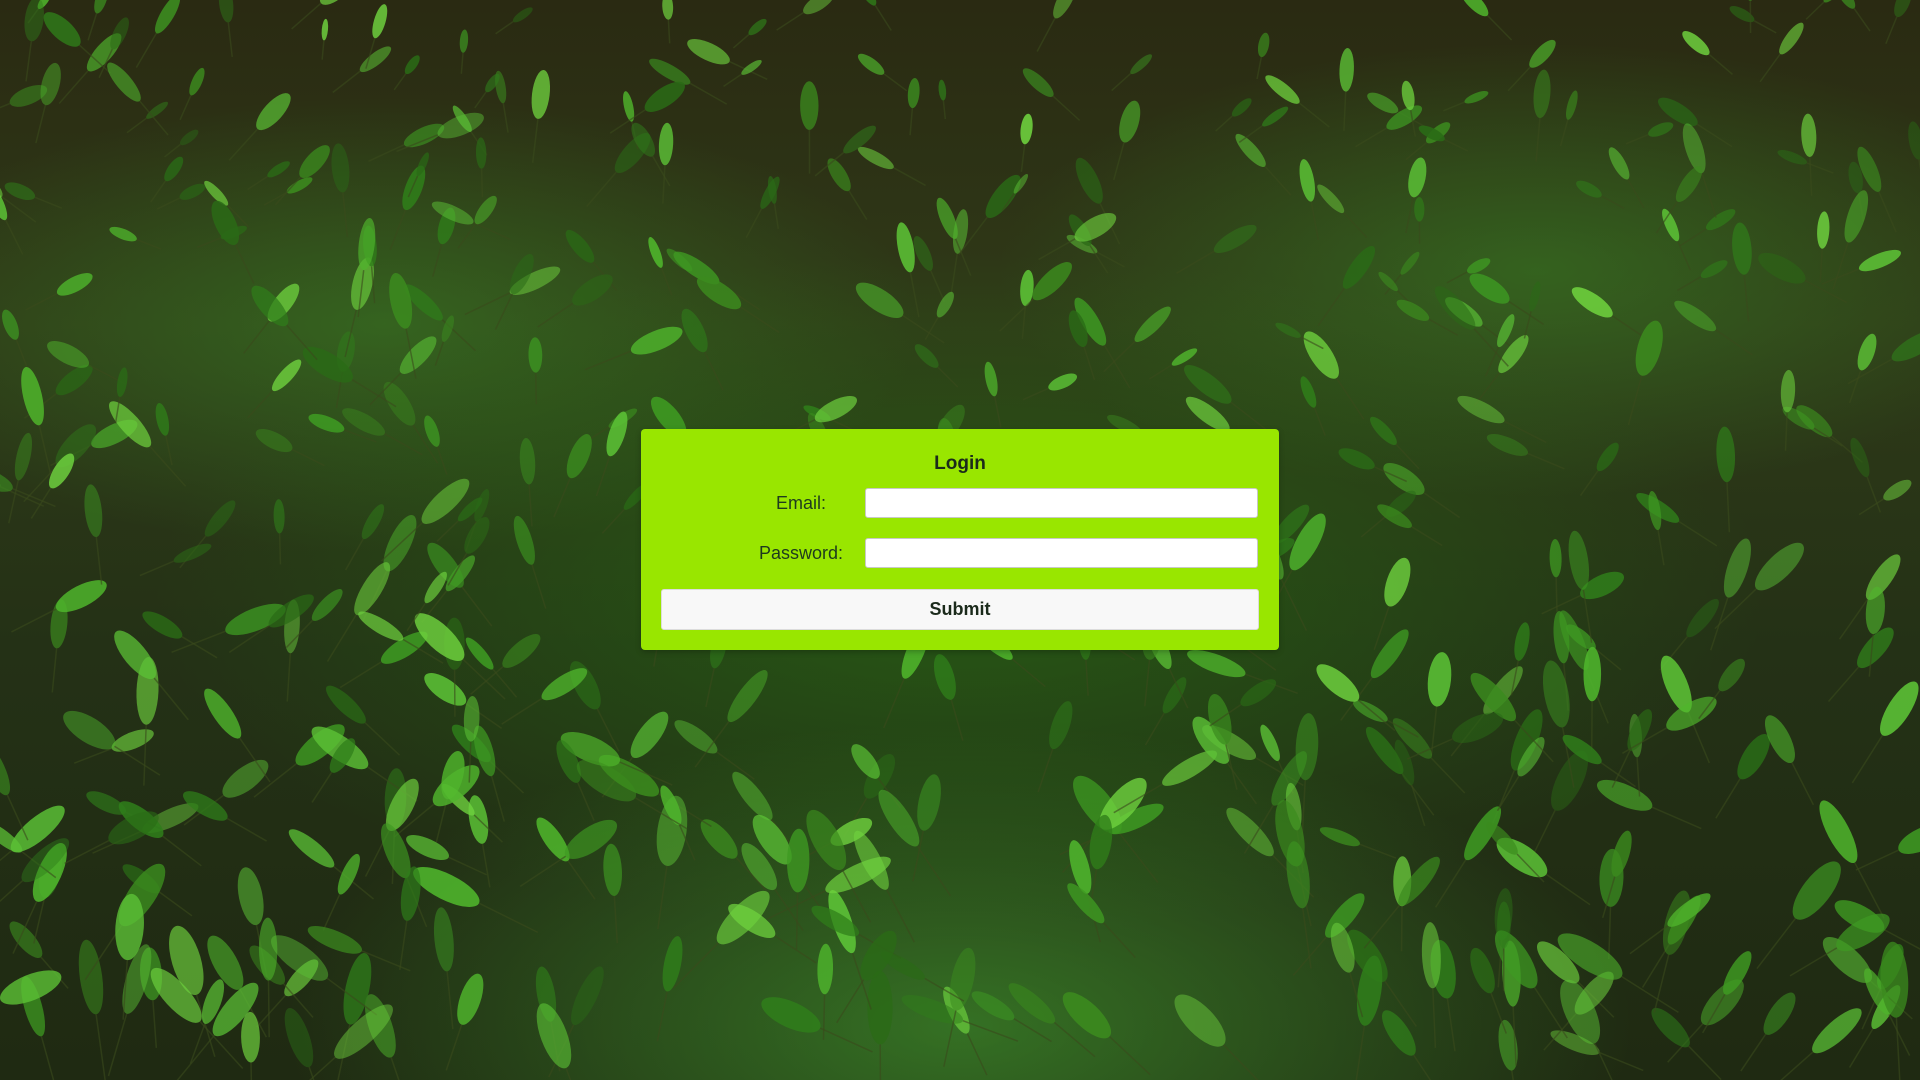 Image resolution: width=1920 pixels, height=1080 pixels. What do you see at coordinates (1061, 553) in the screenshot?
I see `password-input` at bounding box center [1061, 553].